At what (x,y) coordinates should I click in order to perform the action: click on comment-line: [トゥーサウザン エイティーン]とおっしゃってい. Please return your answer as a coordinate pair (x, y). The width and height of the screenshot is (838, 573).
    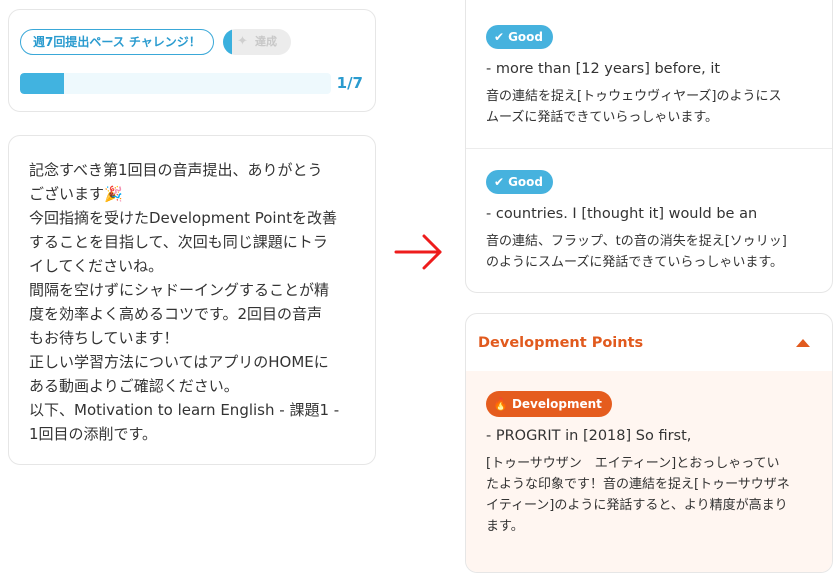
    Looking at the image, I should click on (633, 463).